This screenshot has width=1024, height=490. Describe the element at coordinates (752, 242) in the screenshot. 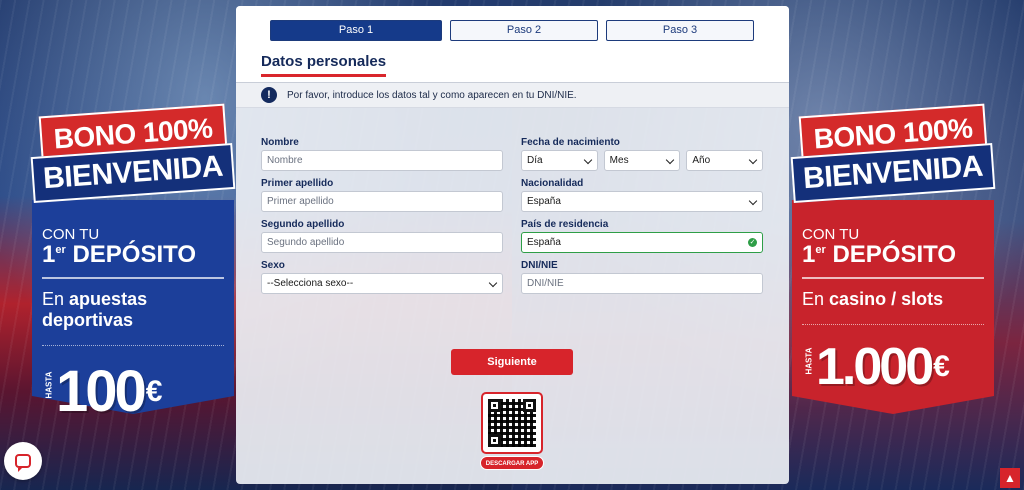

I see `check-circle-icon: ✓` at that location.